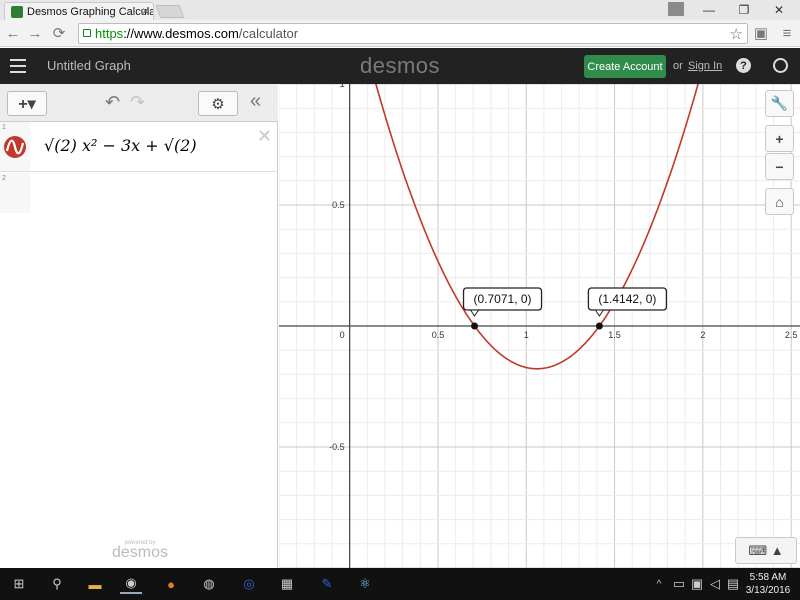 This screenshot has width=800, height=600. I want to click on powered-by-desmos: powered by desmos, so click(140, 551).